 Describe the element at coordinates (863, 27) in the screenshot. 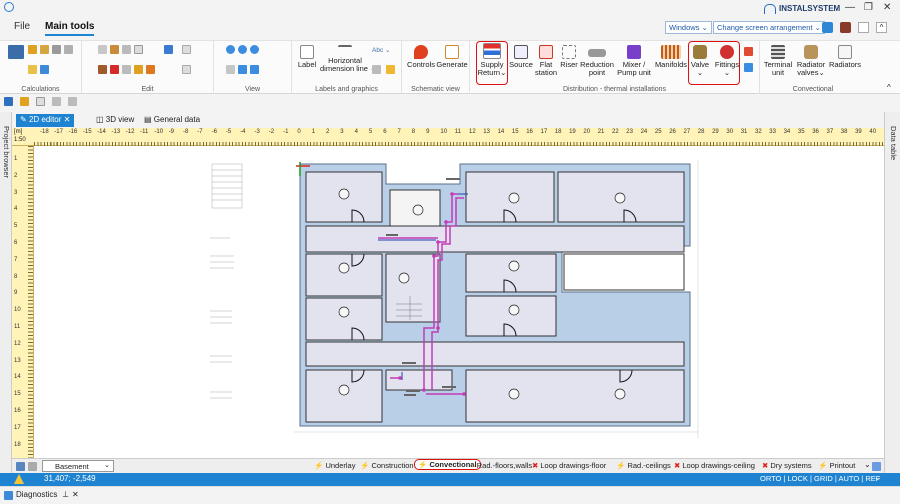

I see `help-icon` at that location.